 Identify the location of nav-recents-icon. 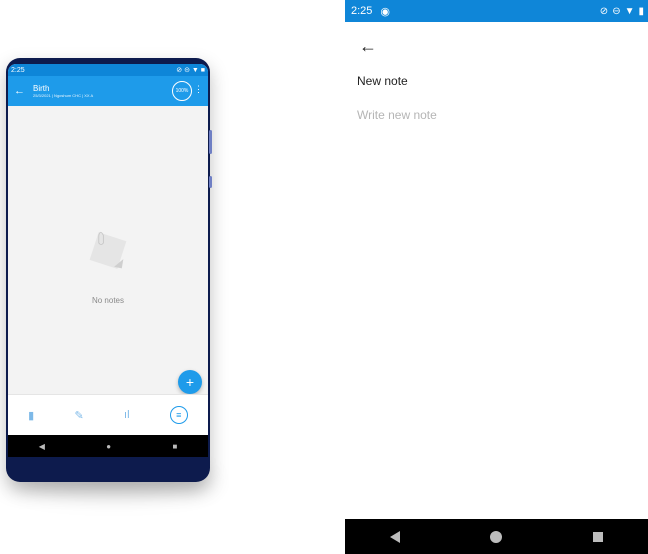
(597, 536).